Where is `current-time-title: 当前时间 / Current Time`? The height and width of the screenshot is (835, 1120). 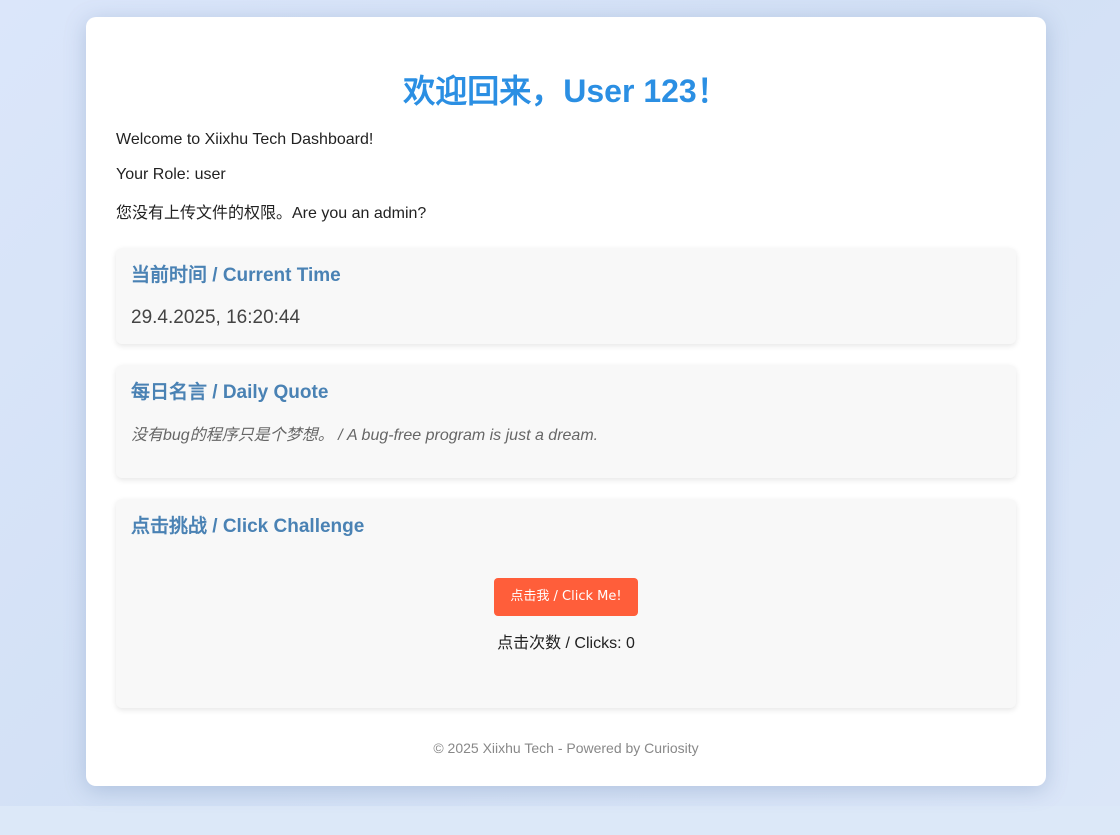
current-time-title: 当前时间 / Current Time is located at coordinates (236, 275).